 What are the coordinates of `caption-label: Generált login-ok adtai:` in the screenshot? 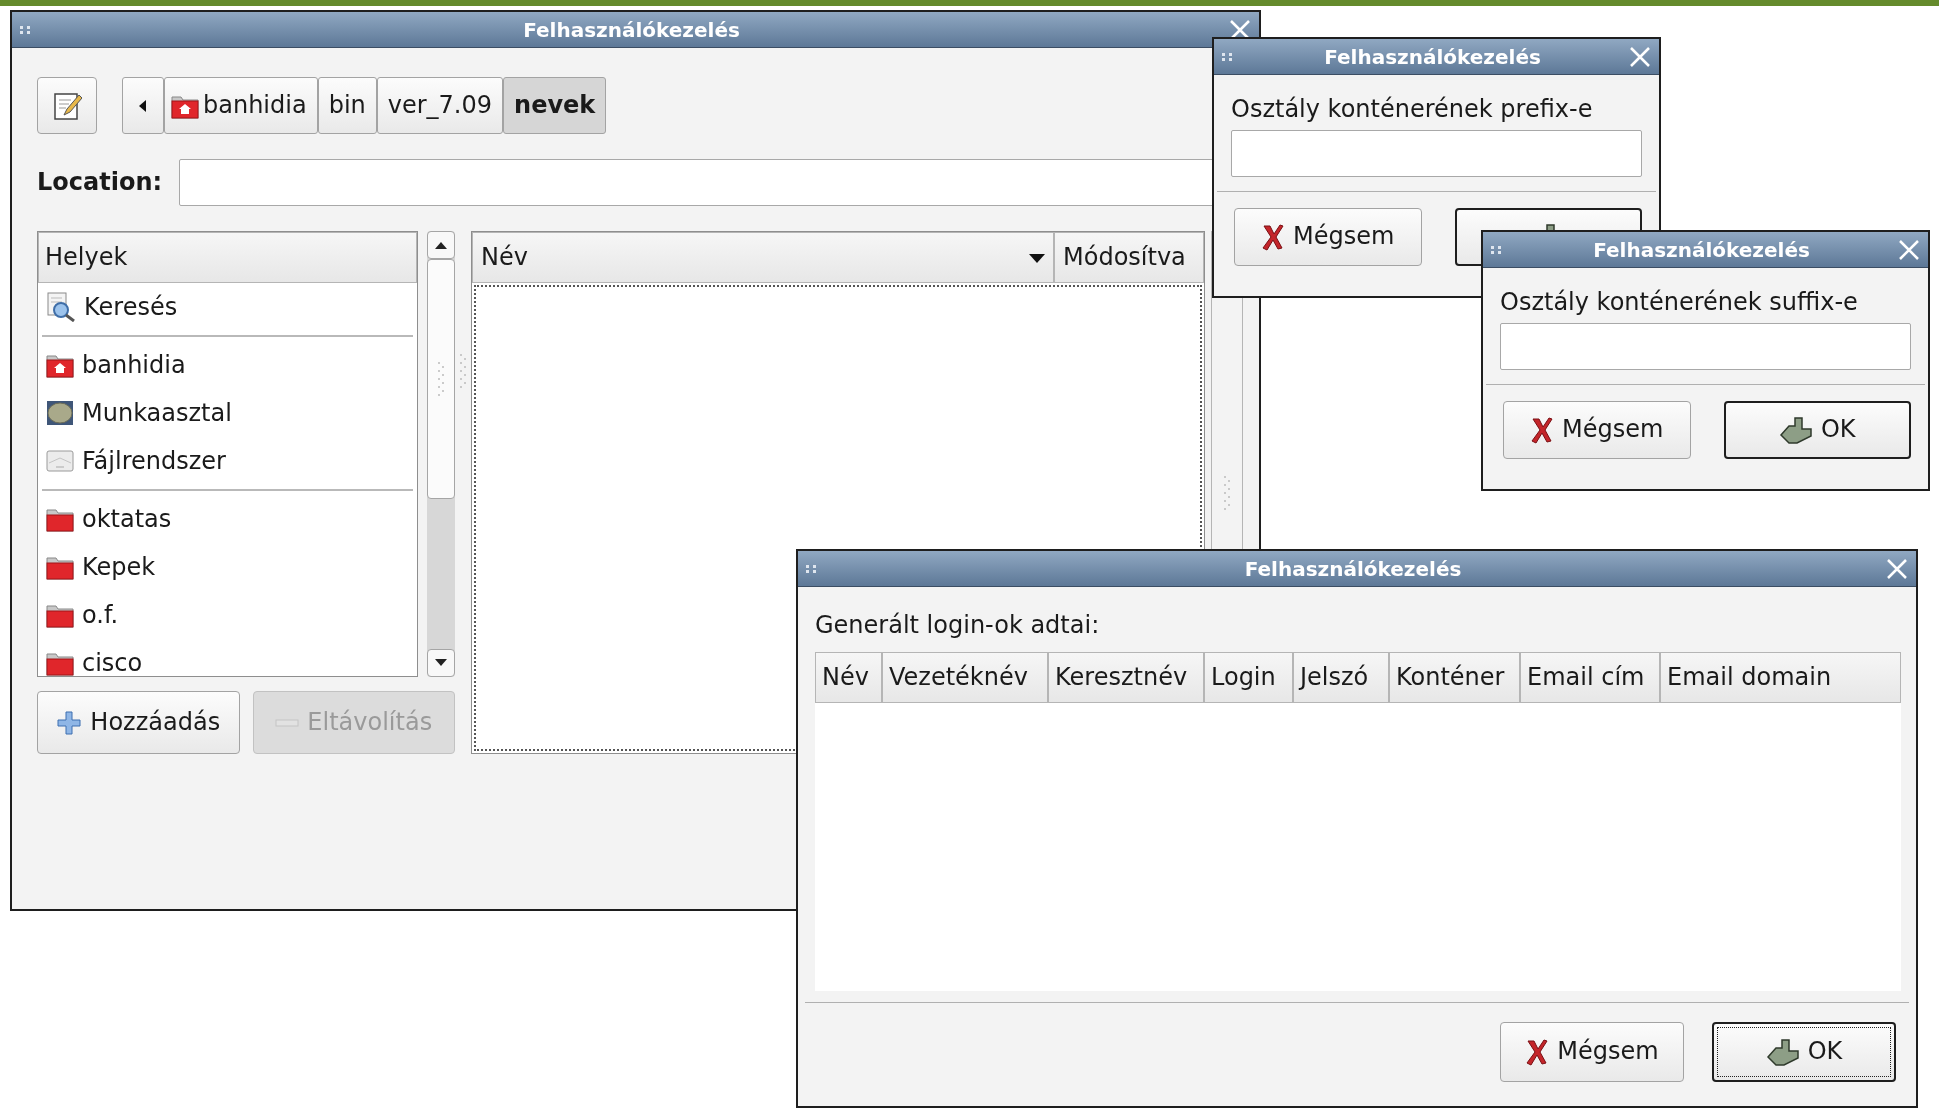 It's located at (958, 625).